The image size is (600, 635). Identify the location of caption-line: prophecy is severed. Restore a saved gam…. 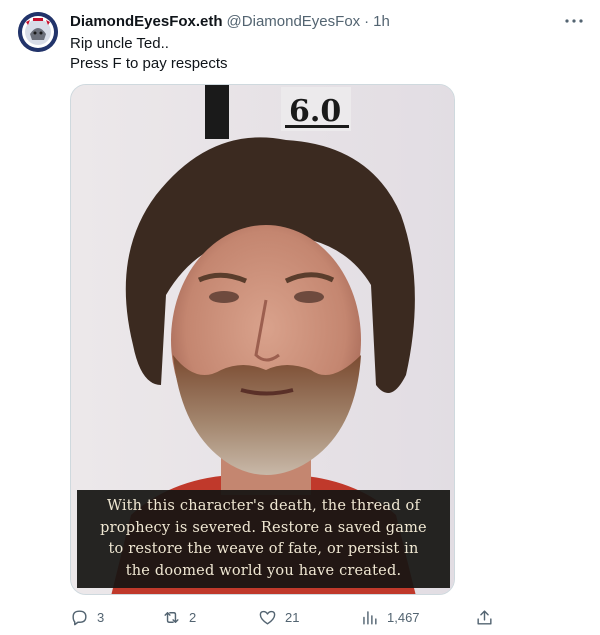
(263, 527).